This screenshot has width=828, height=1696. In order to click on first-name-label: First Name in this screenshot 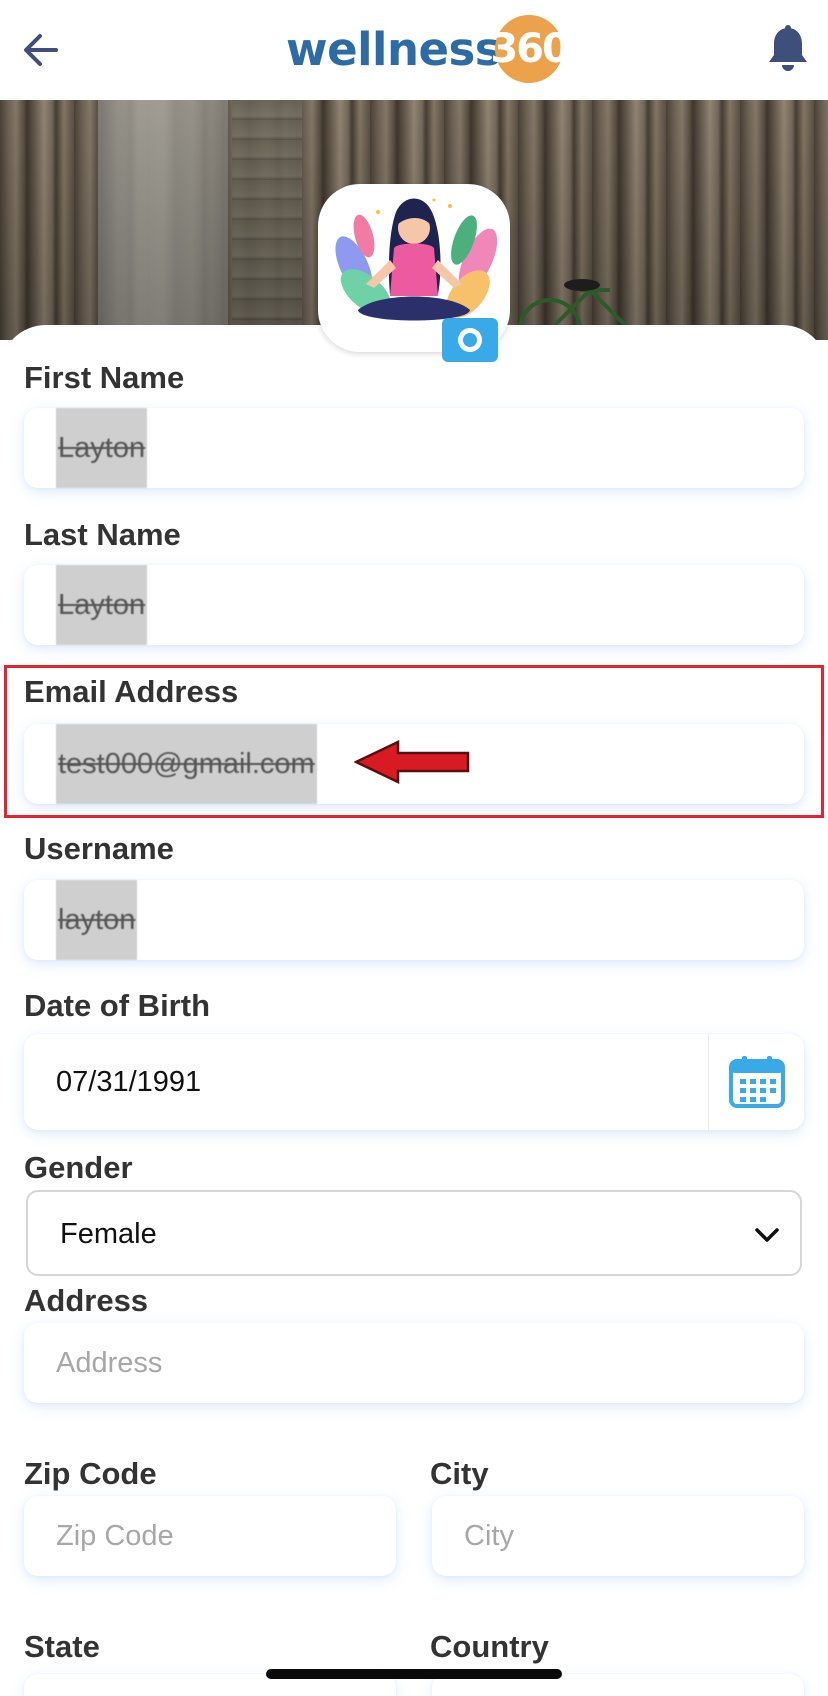, I will do `click(104, 377)`.